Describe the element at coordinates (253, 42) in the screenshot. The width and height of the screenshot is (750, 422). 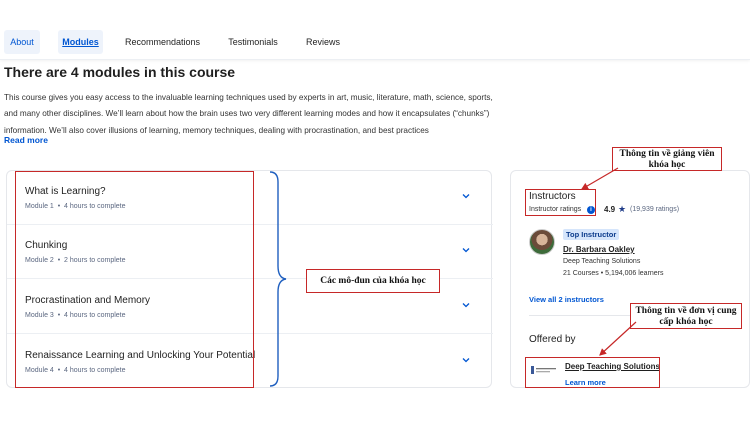
I see `tab-testimonials: Testimonials` at that location.